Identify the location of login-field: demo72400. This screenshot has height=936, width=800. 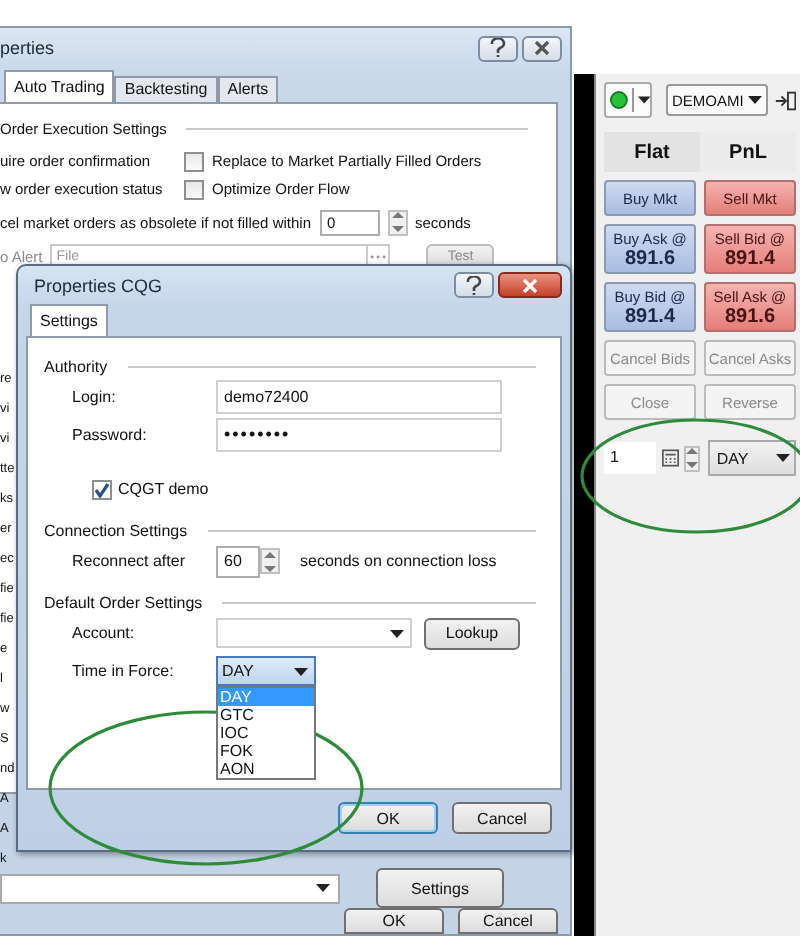
(359, 397).